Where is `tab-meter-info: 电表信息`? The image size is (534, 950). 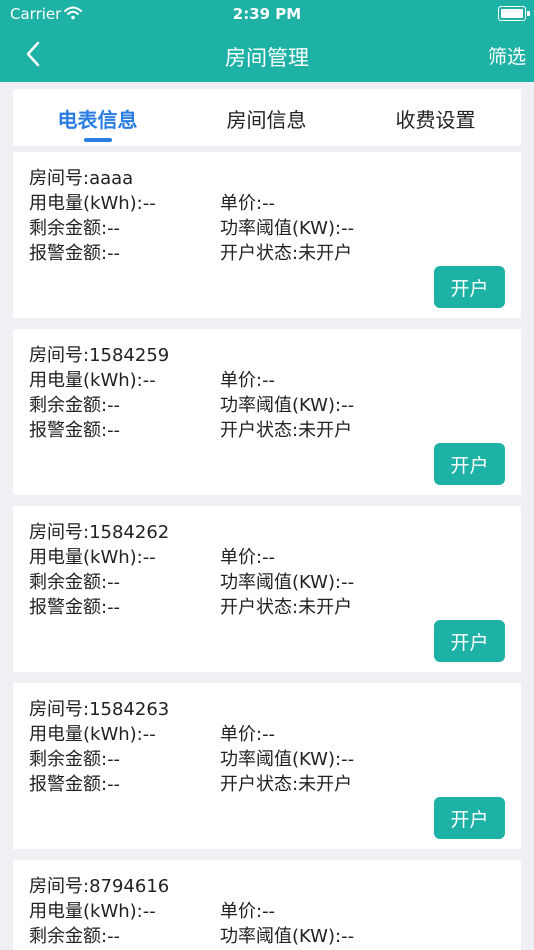
tab-meter-info: 电表信息 is located at coordinates (97, 123).